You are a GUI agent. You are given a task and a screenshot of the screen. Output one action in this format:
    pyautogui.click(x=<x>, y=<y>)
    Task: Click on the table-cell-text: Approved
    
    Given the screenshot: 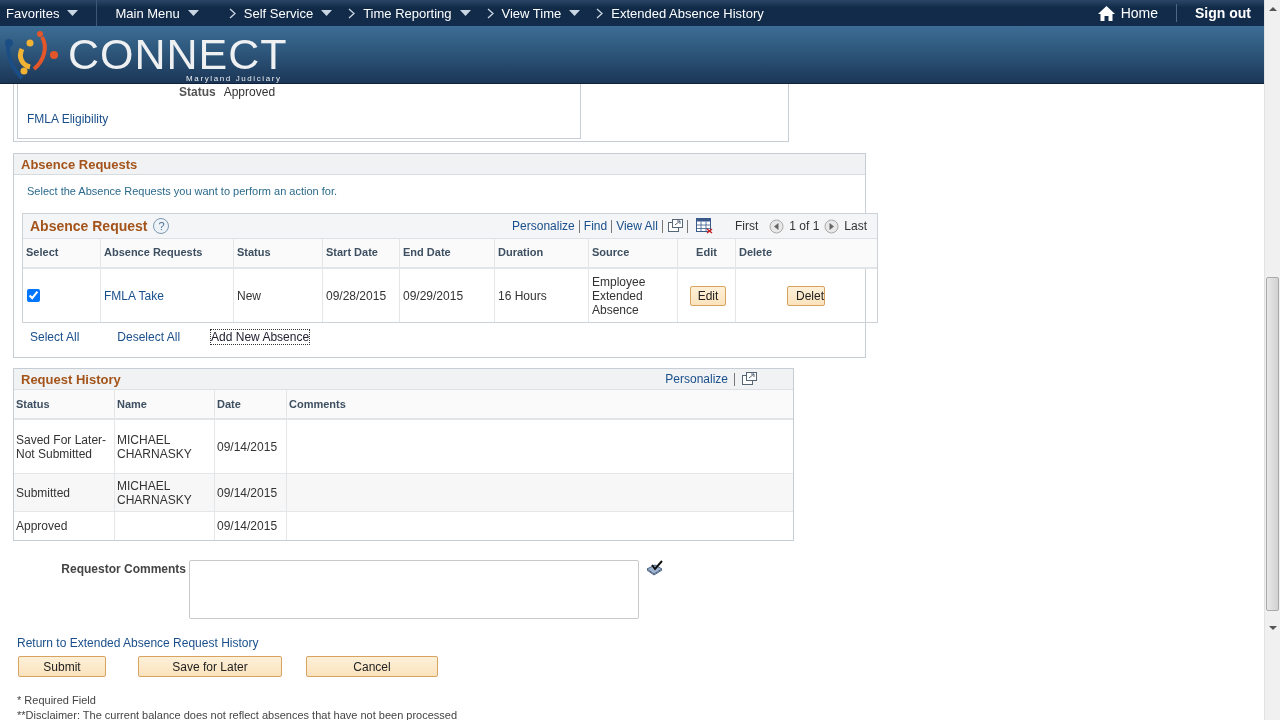 What is the action you would take?
    pyautogui.click(x=42, y=526)
    